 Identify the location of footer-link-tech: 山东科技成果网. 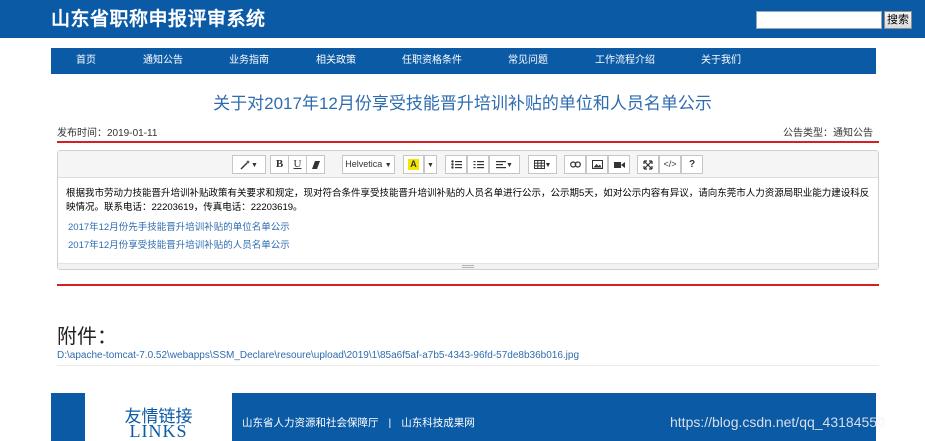
(438, 423).